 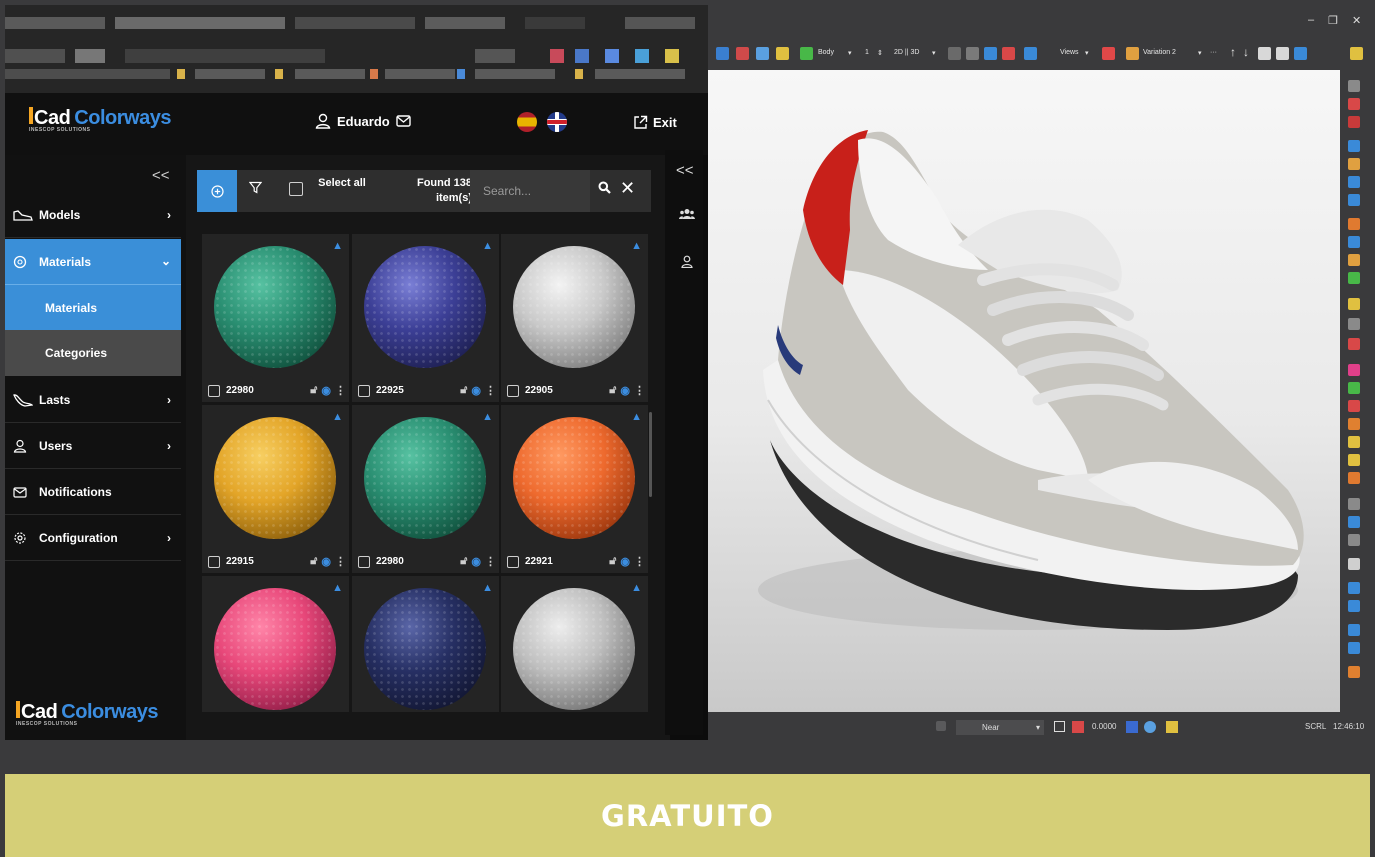 What do you see at coordinates (1069, 52) in the screenshot?
I see `views-select: Views` at bounding box center [1069, 52].